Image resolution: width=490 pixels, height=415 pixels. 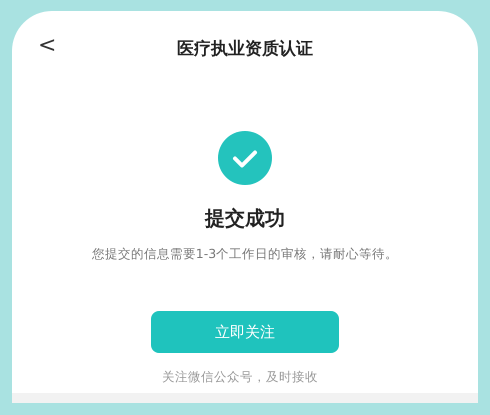 I want to click on result-title: 提交成功, so click(x=245, y=218).